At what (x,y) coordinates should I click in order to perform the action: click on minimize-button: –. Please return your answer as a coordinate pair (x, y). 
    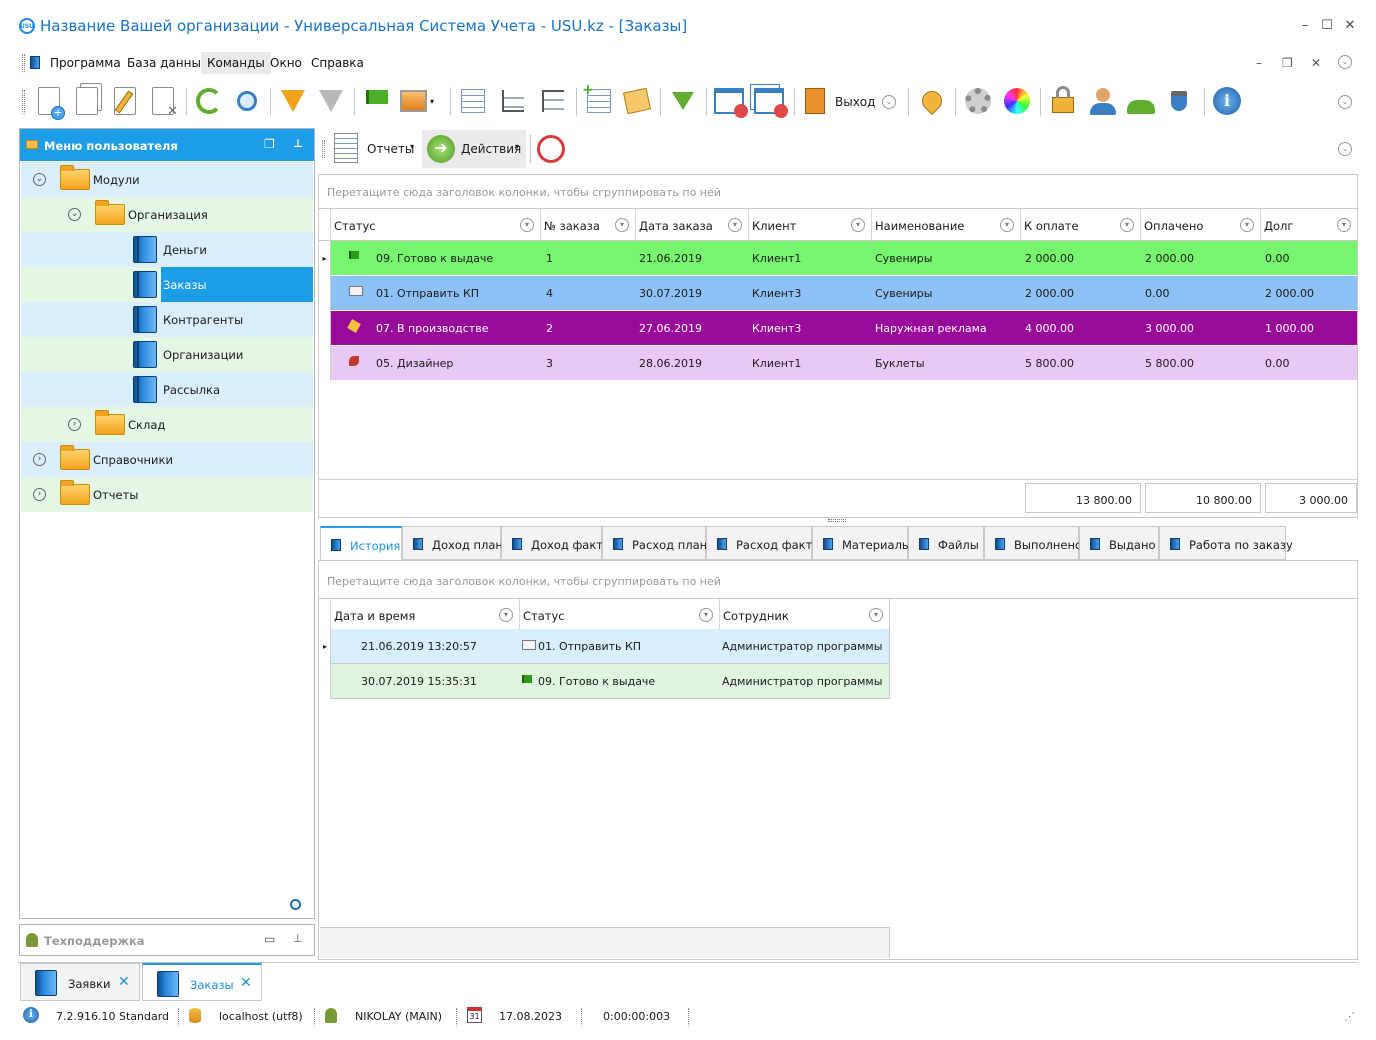
    Looking at the image, I should click on (1305, 26).